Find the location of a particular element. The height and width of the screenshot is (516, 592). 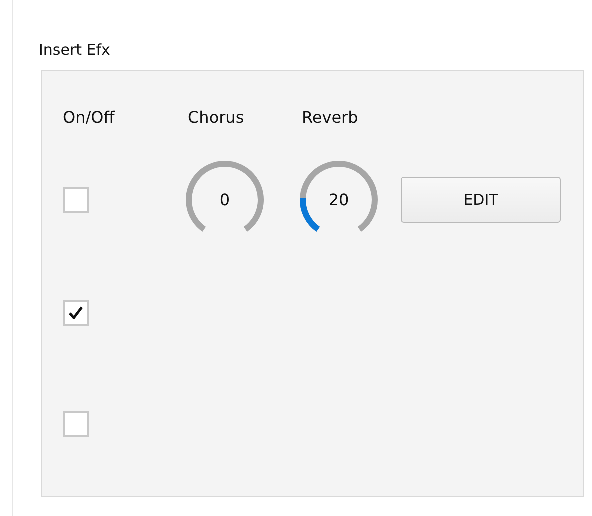

knob-fill is located at coordinates (310, 215).